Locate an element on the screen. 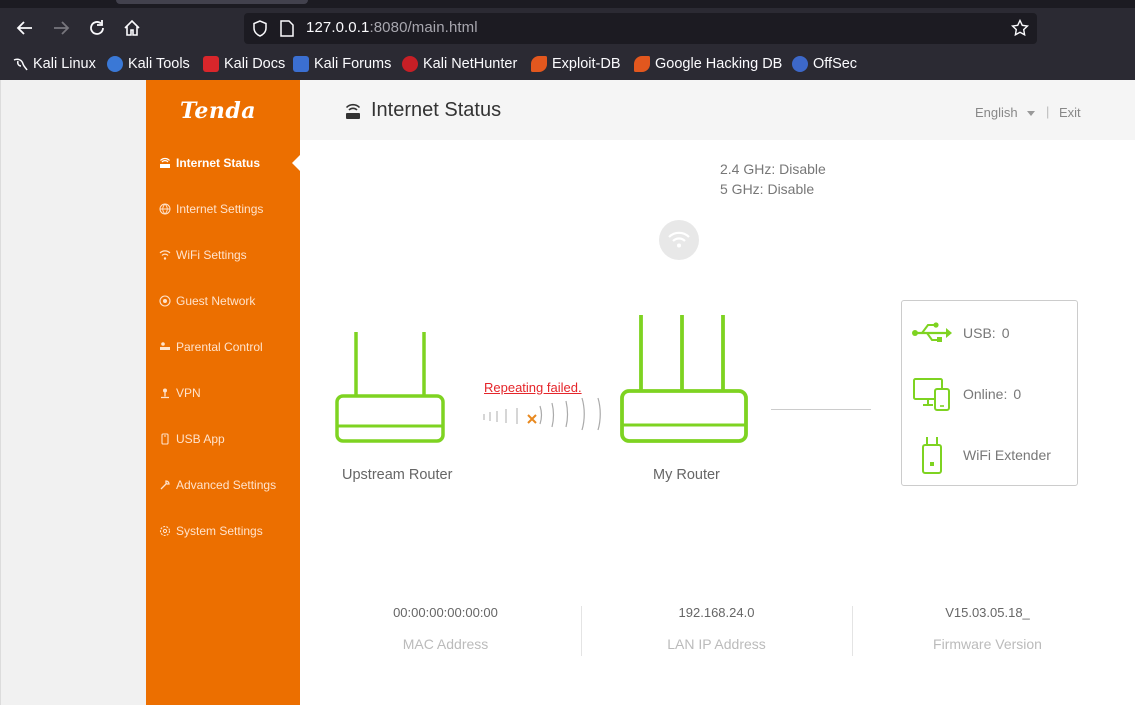  bookmark-kali-linux: Kali Linux is located at coordinates (54, 64).